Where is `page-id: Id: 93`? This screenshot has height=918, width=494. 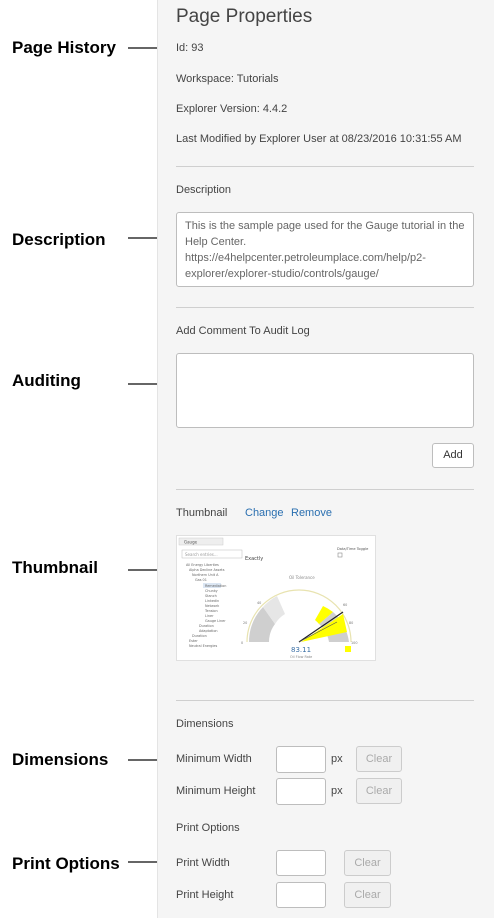
page-id: Id: 93 is located at coordinates (190, 48).